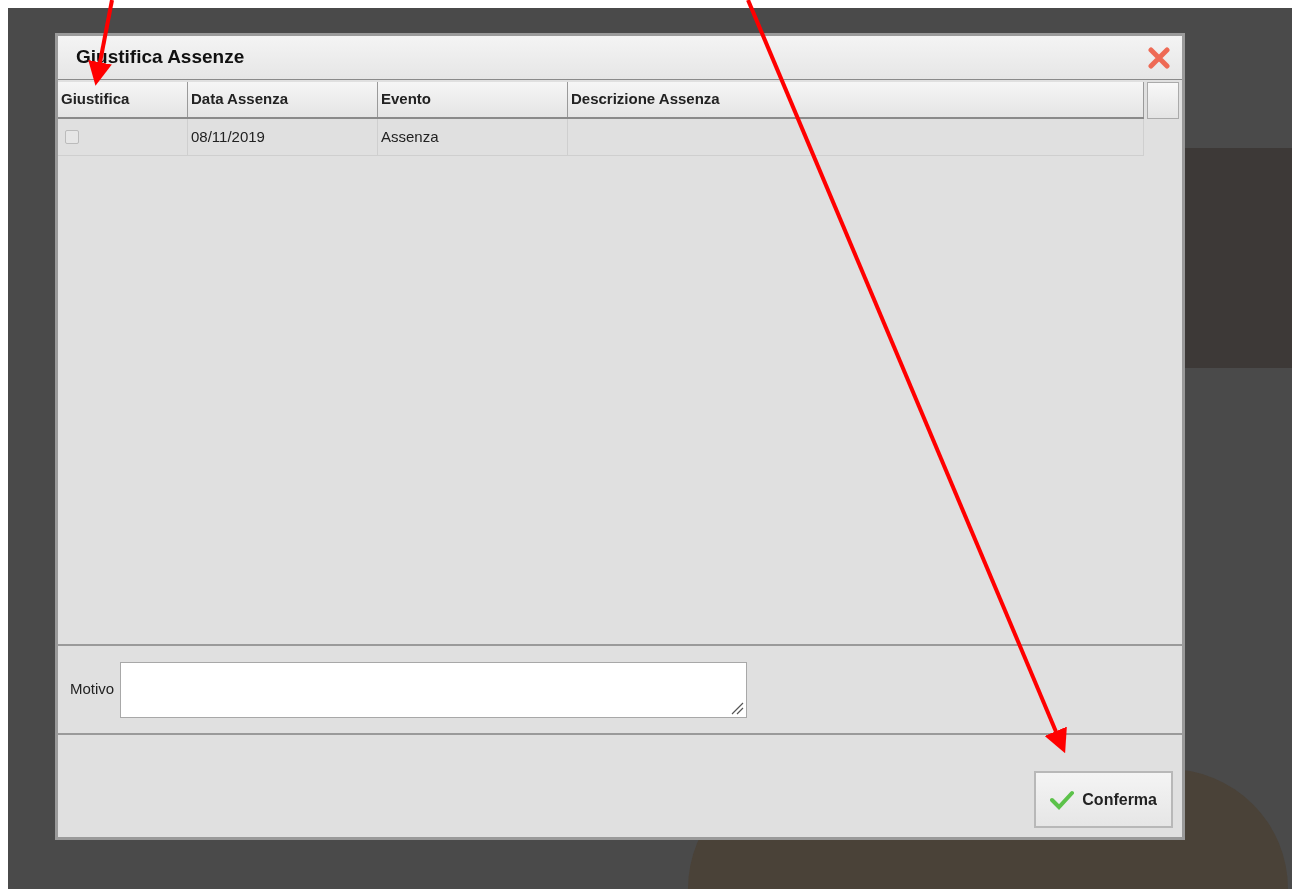 This screenshot has width=1292, height=889. Describe the element at coordinates (72, 137) in the screenshot. I see `checkbox` at that location.